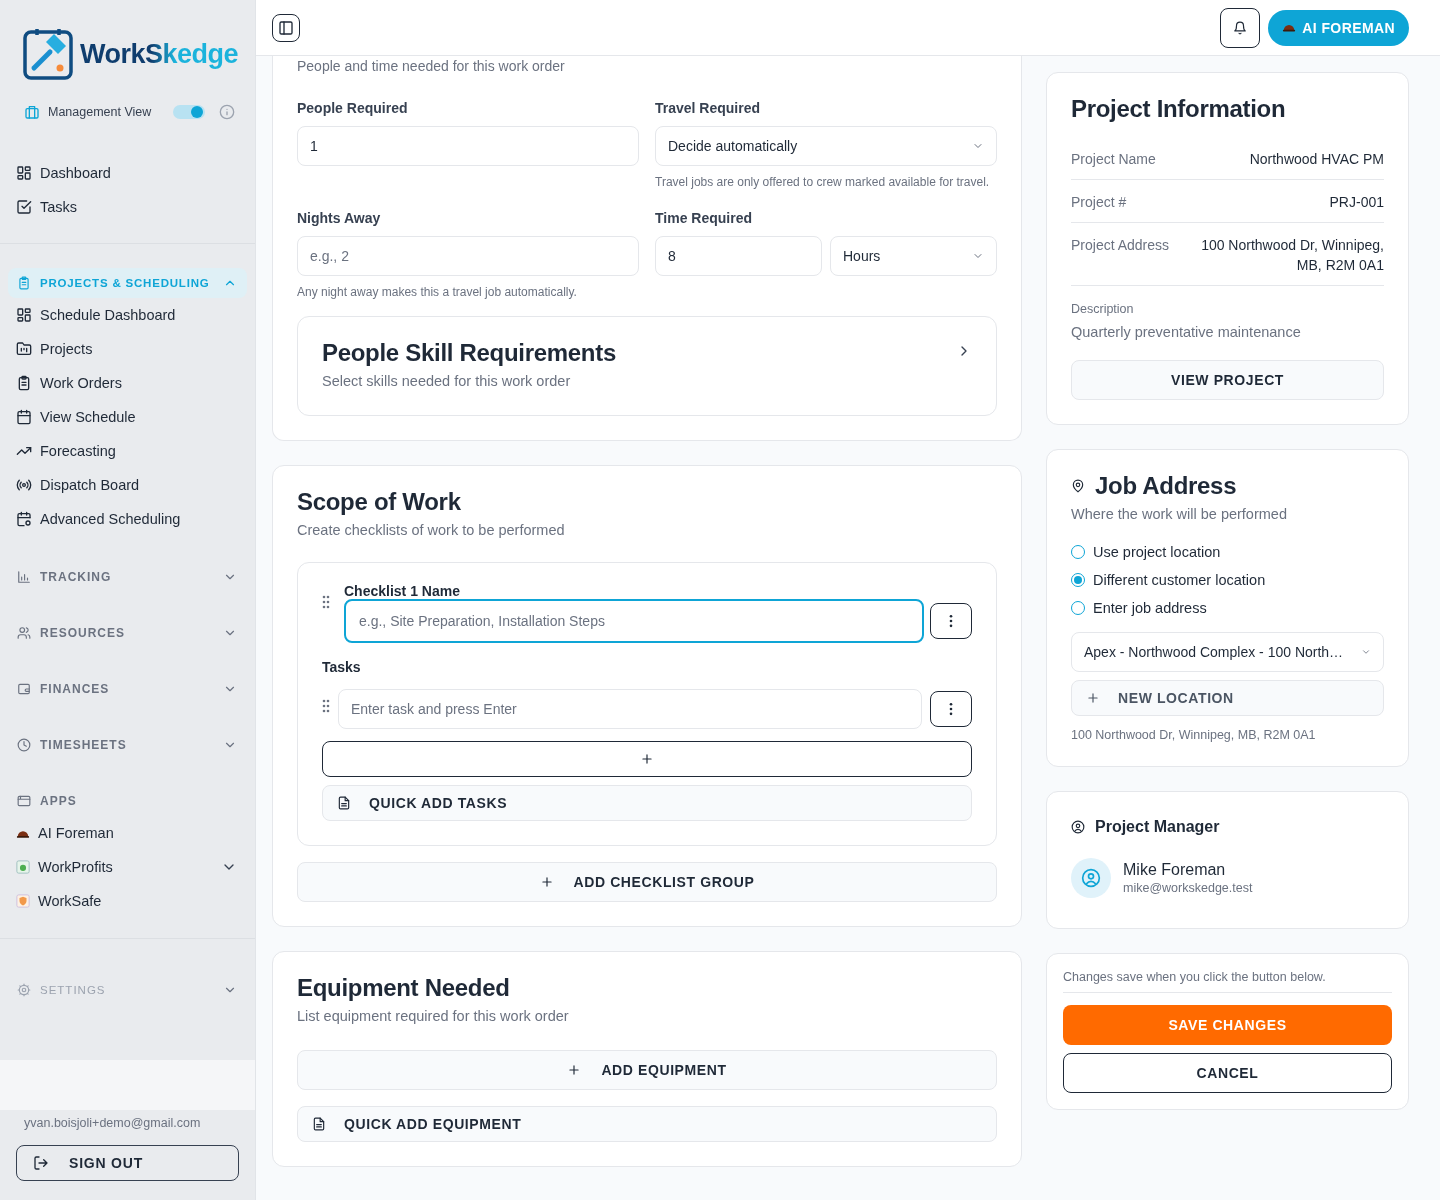 This screenshot has width=1440, height=1200. I want to click on card-title: Job Address, so click(1166, 486).